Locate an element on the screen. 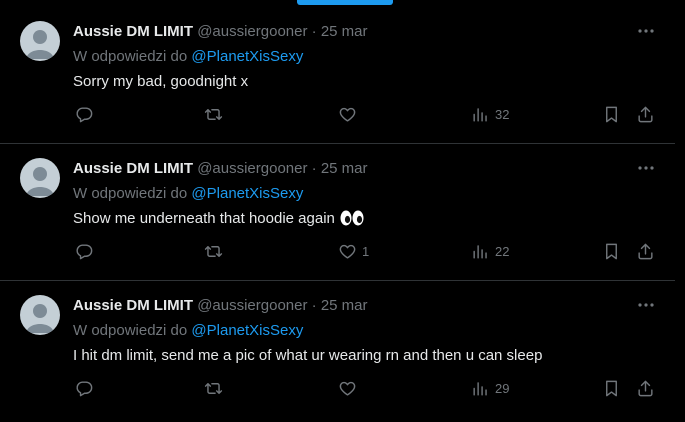  tweet-actions: 29 is located at coordinates (337, 391).